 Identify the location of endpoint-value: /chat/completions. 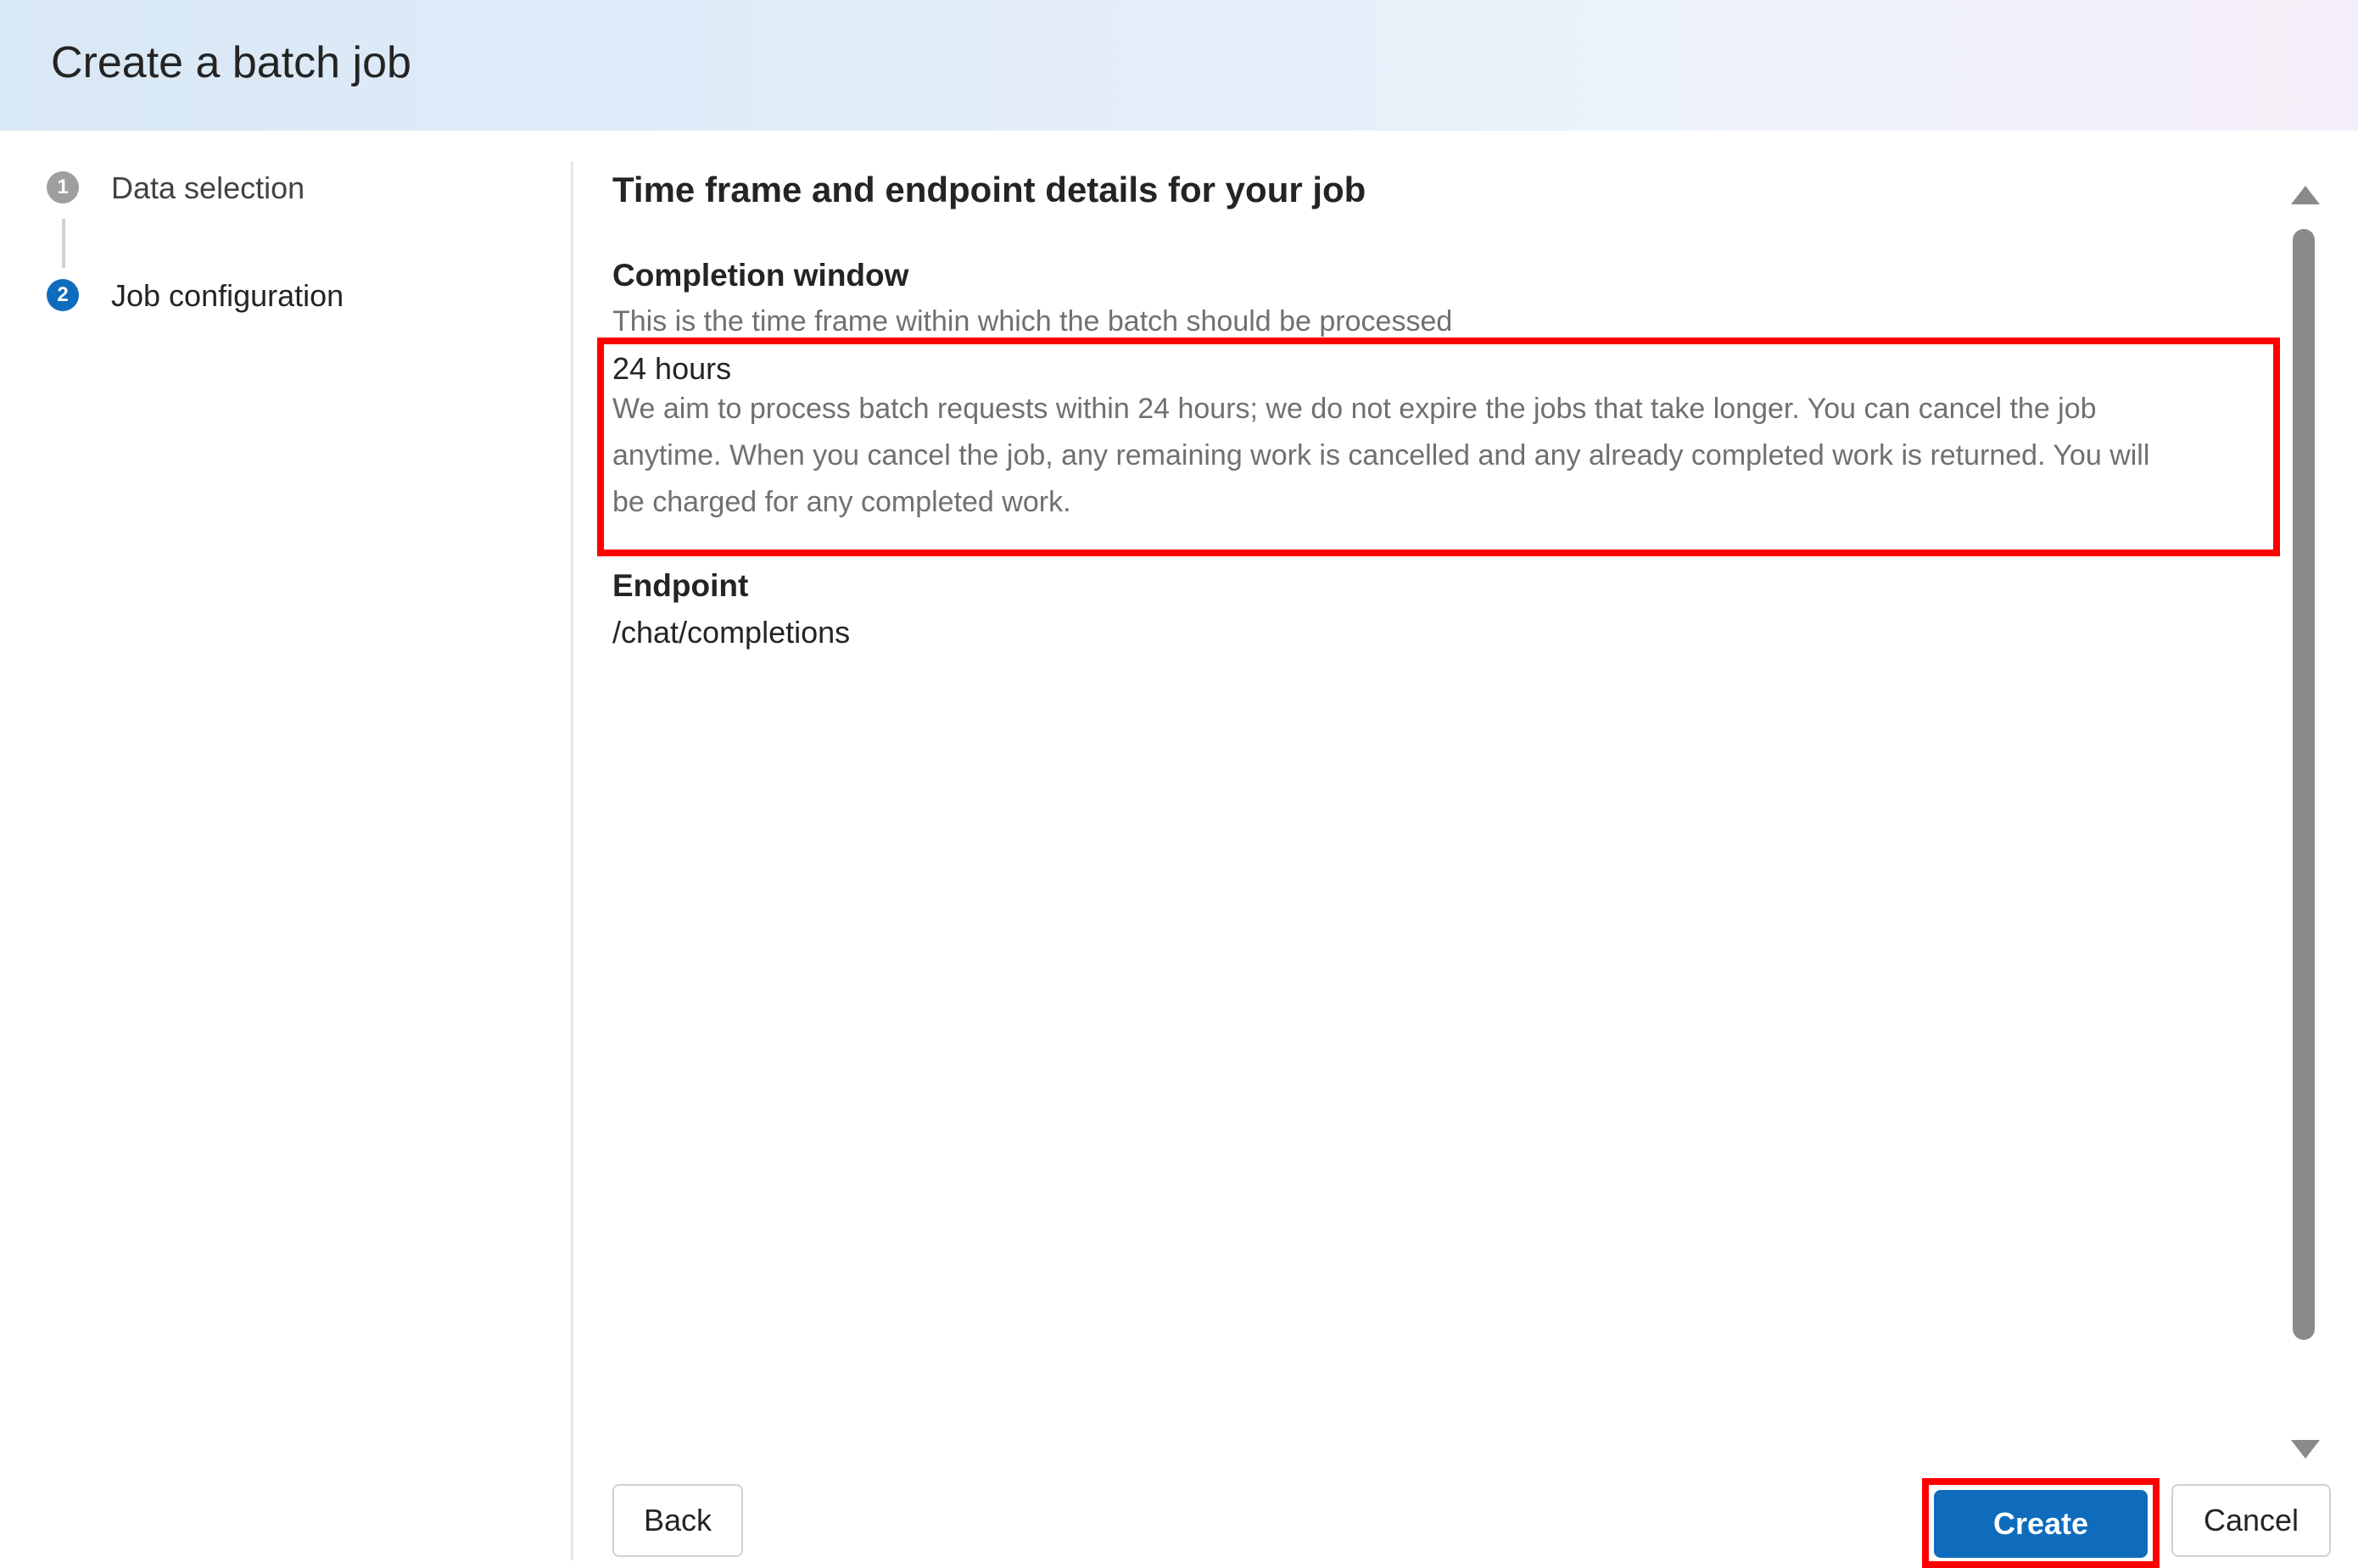
(731, 633).